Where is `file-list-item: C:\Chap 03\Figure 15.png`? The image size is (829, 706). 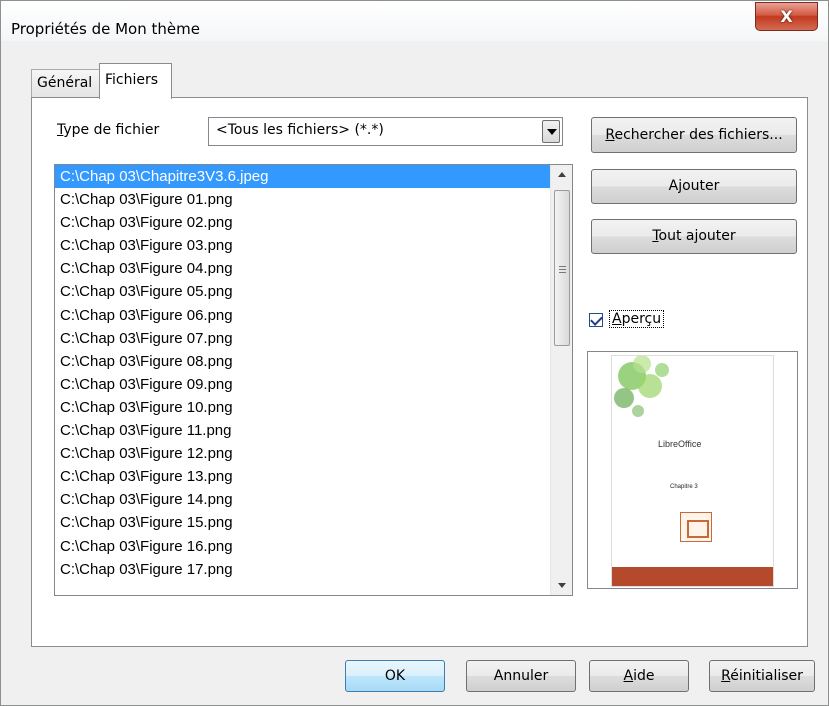
file-list-item: C:\Chap 03\Figure 15.png is located at coordinates (302, 522).